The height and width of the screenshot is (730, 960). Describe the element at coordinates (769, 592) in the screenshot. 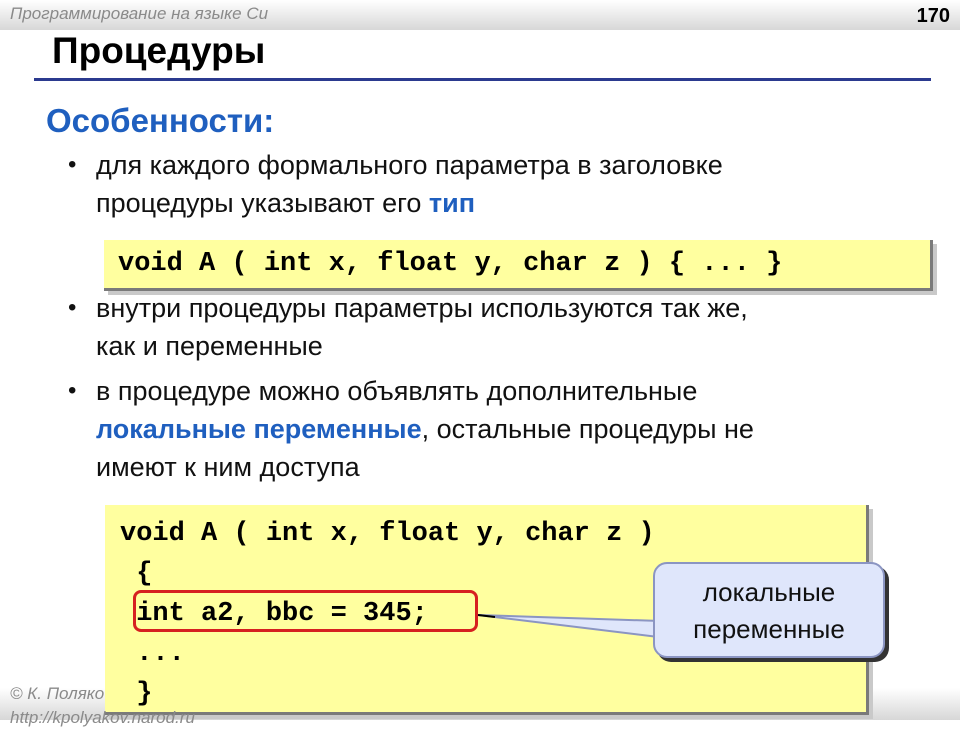

I see `callout-line-1: локальные` at that location.